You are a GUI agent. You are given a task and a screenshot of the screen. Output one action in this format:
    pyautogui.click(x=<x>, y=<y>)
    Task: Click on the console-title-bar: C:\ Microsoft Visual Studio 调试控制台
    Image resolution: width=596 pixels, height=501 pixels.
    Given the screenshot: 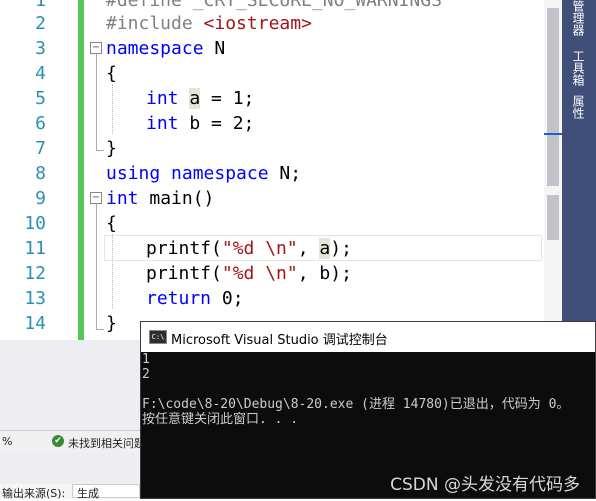 What is the action you would take?
    pyautogui.click(x=368, y=337)
    